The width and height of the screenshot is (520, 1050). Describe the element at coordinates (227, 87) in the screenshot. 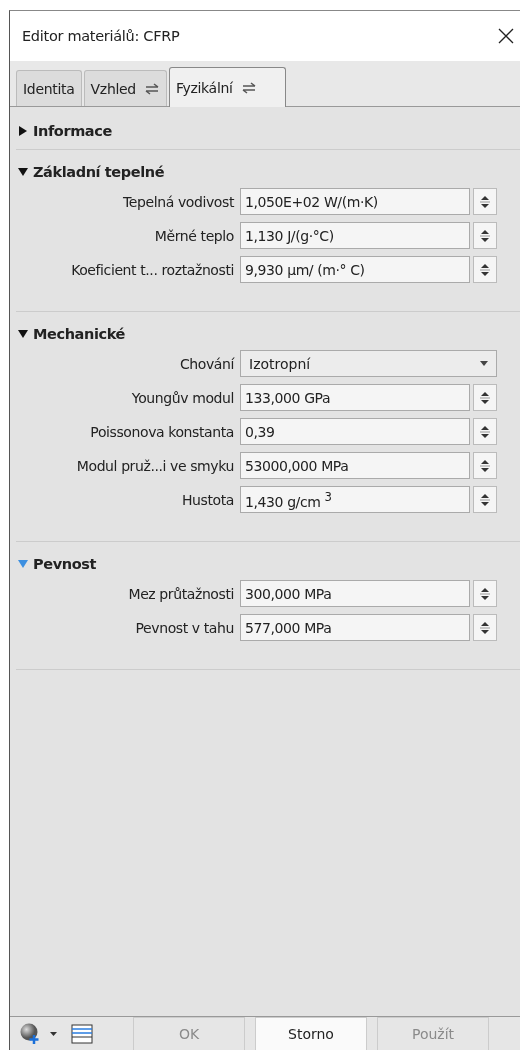

I see `tab: Fyzikální` at that location.